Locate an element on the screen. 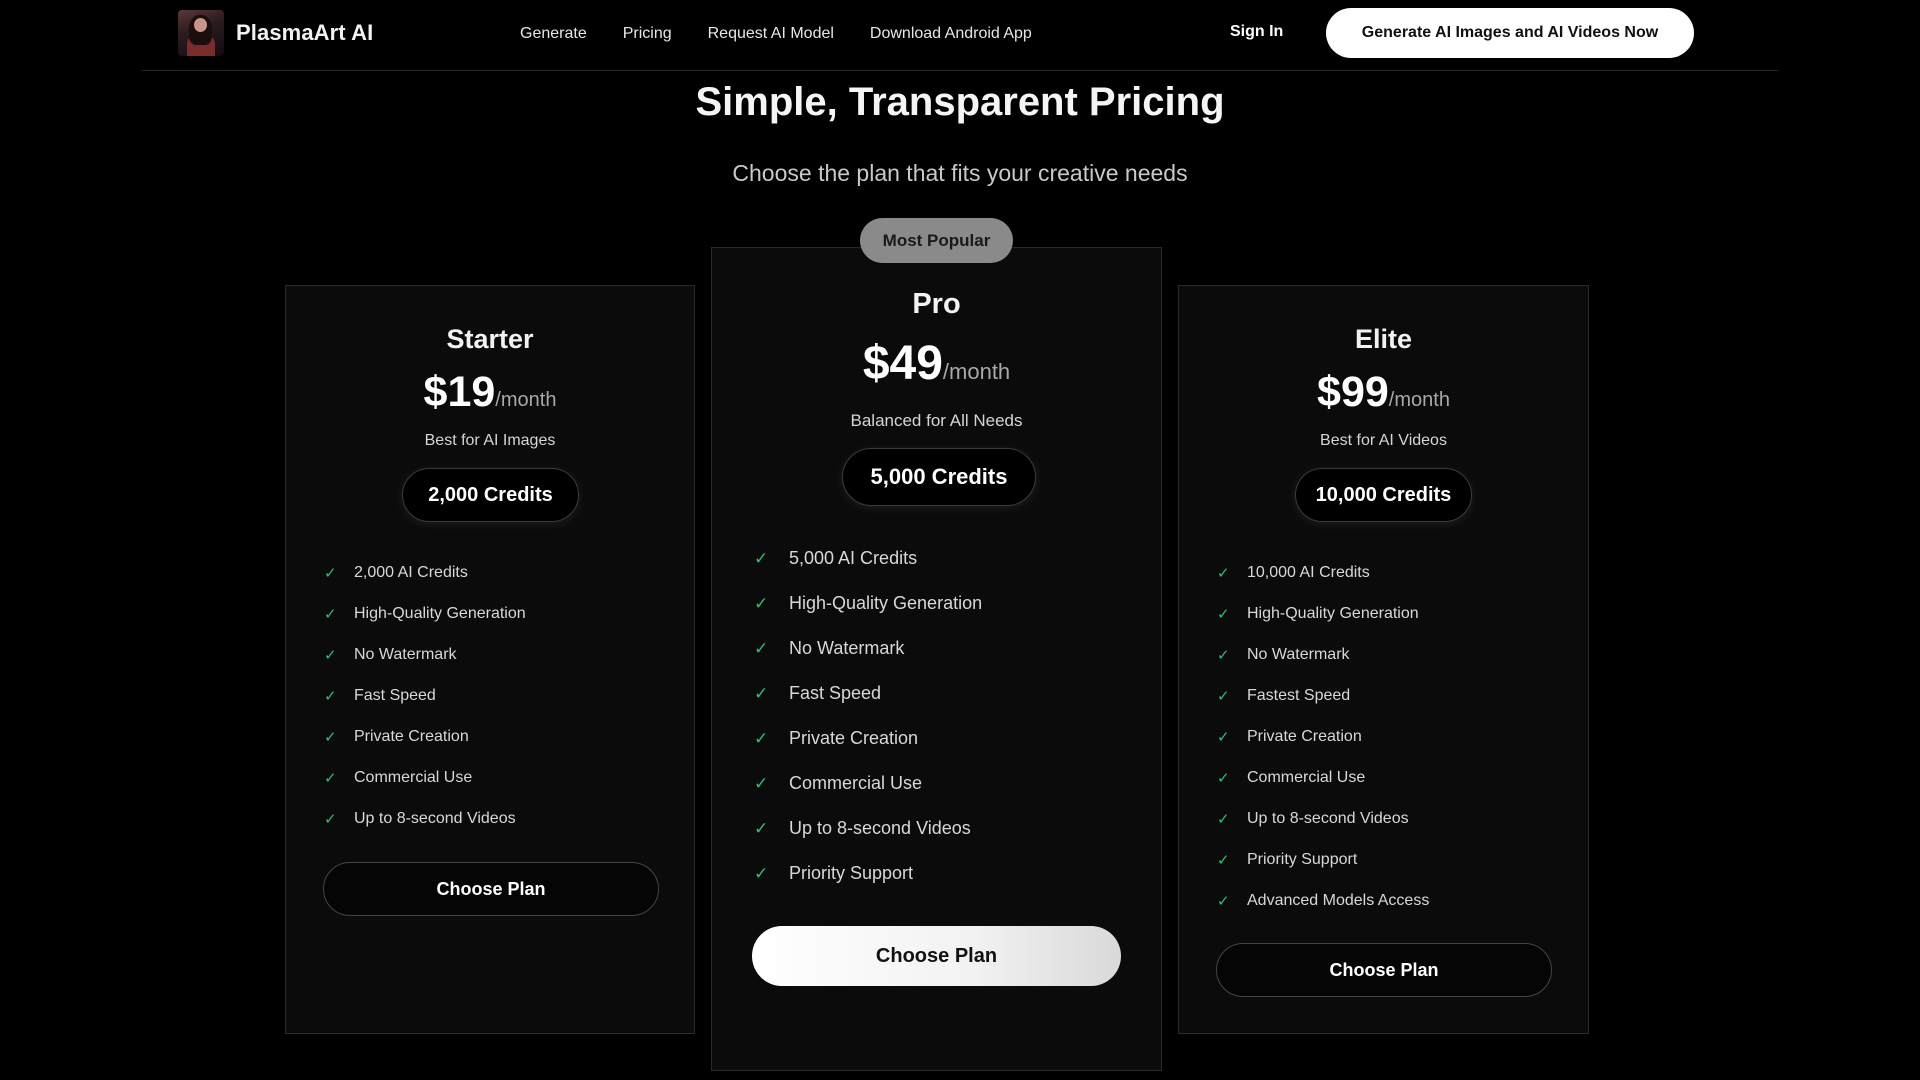 The width and height of the screenshot is (1920, 1080). brand: PlasmaArt AI is located at coordinates (275, 33).